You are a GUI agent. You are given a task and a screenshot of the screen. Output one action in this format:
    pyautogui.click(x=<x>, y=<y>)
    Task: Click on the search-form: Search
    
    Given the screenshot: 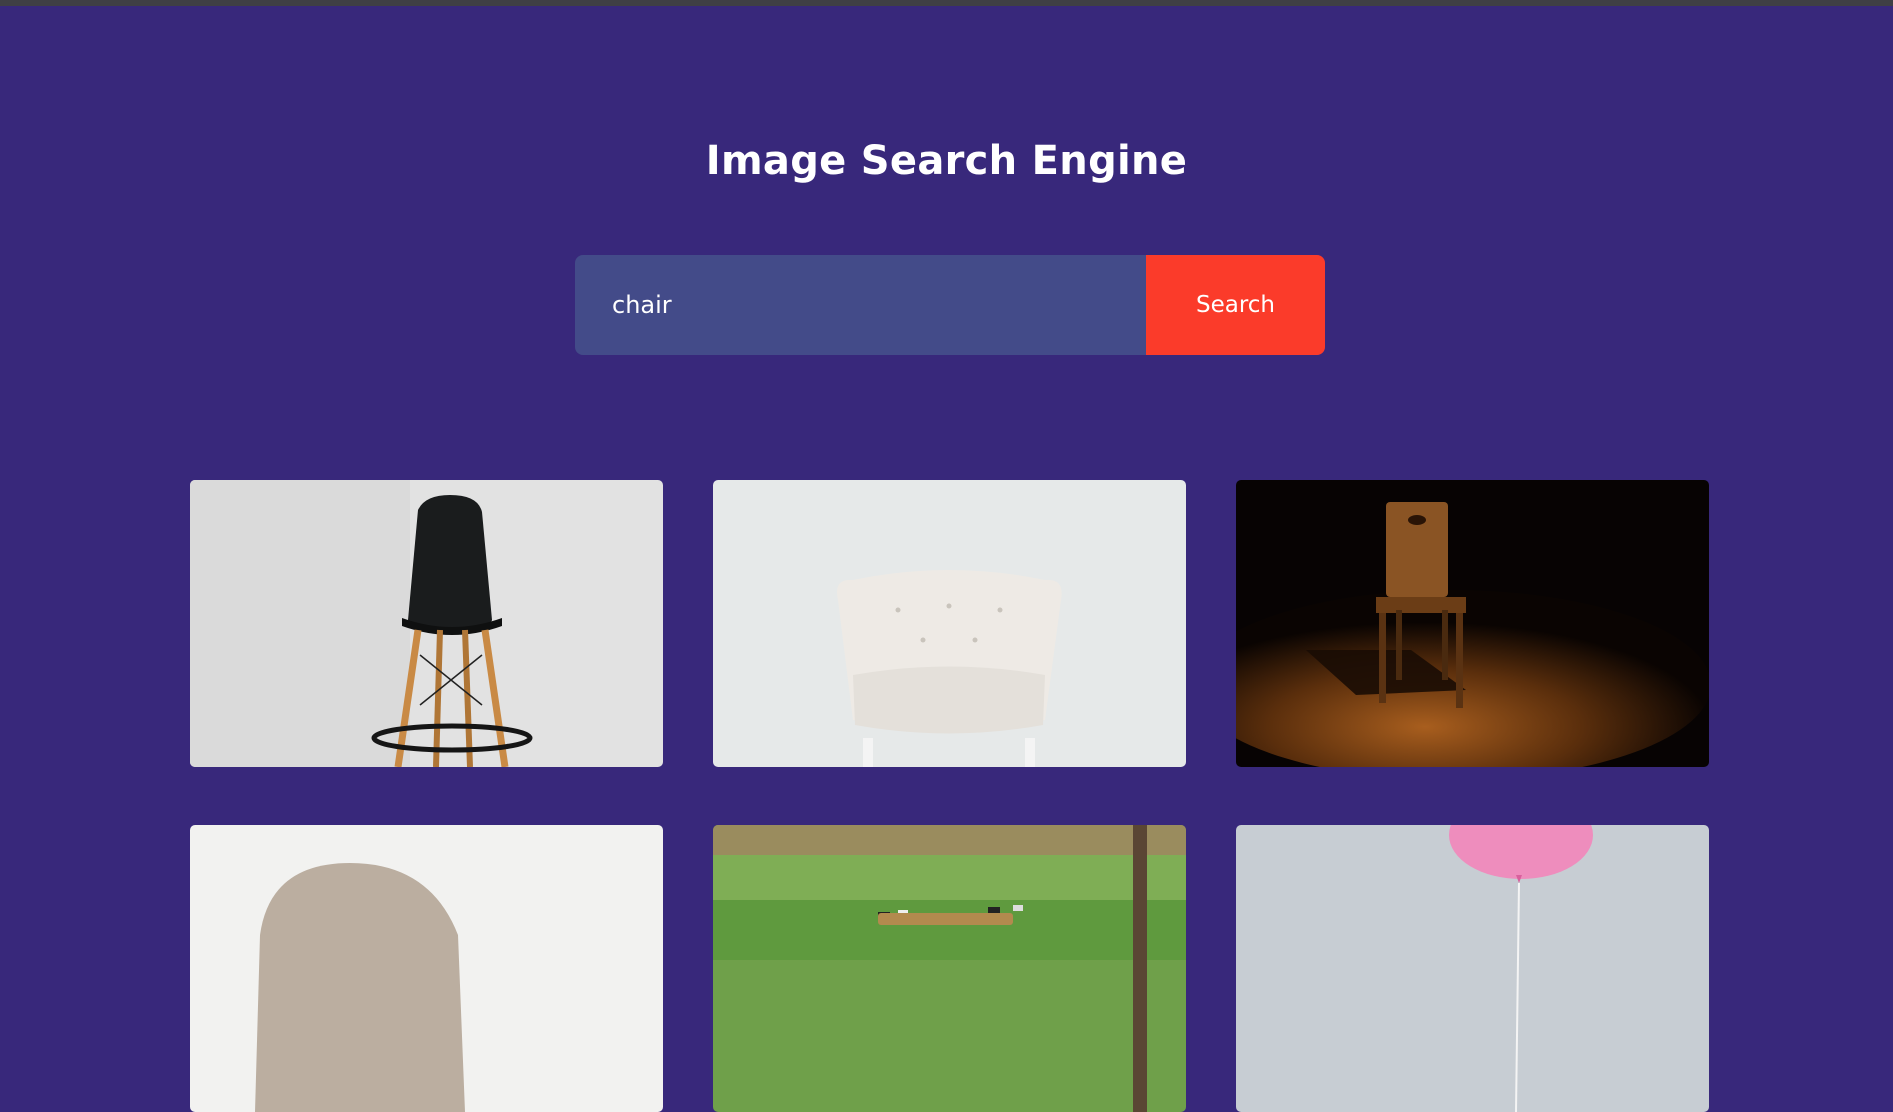 What is the action you would take?
    pyautogui.click(x=950, y=305)
    